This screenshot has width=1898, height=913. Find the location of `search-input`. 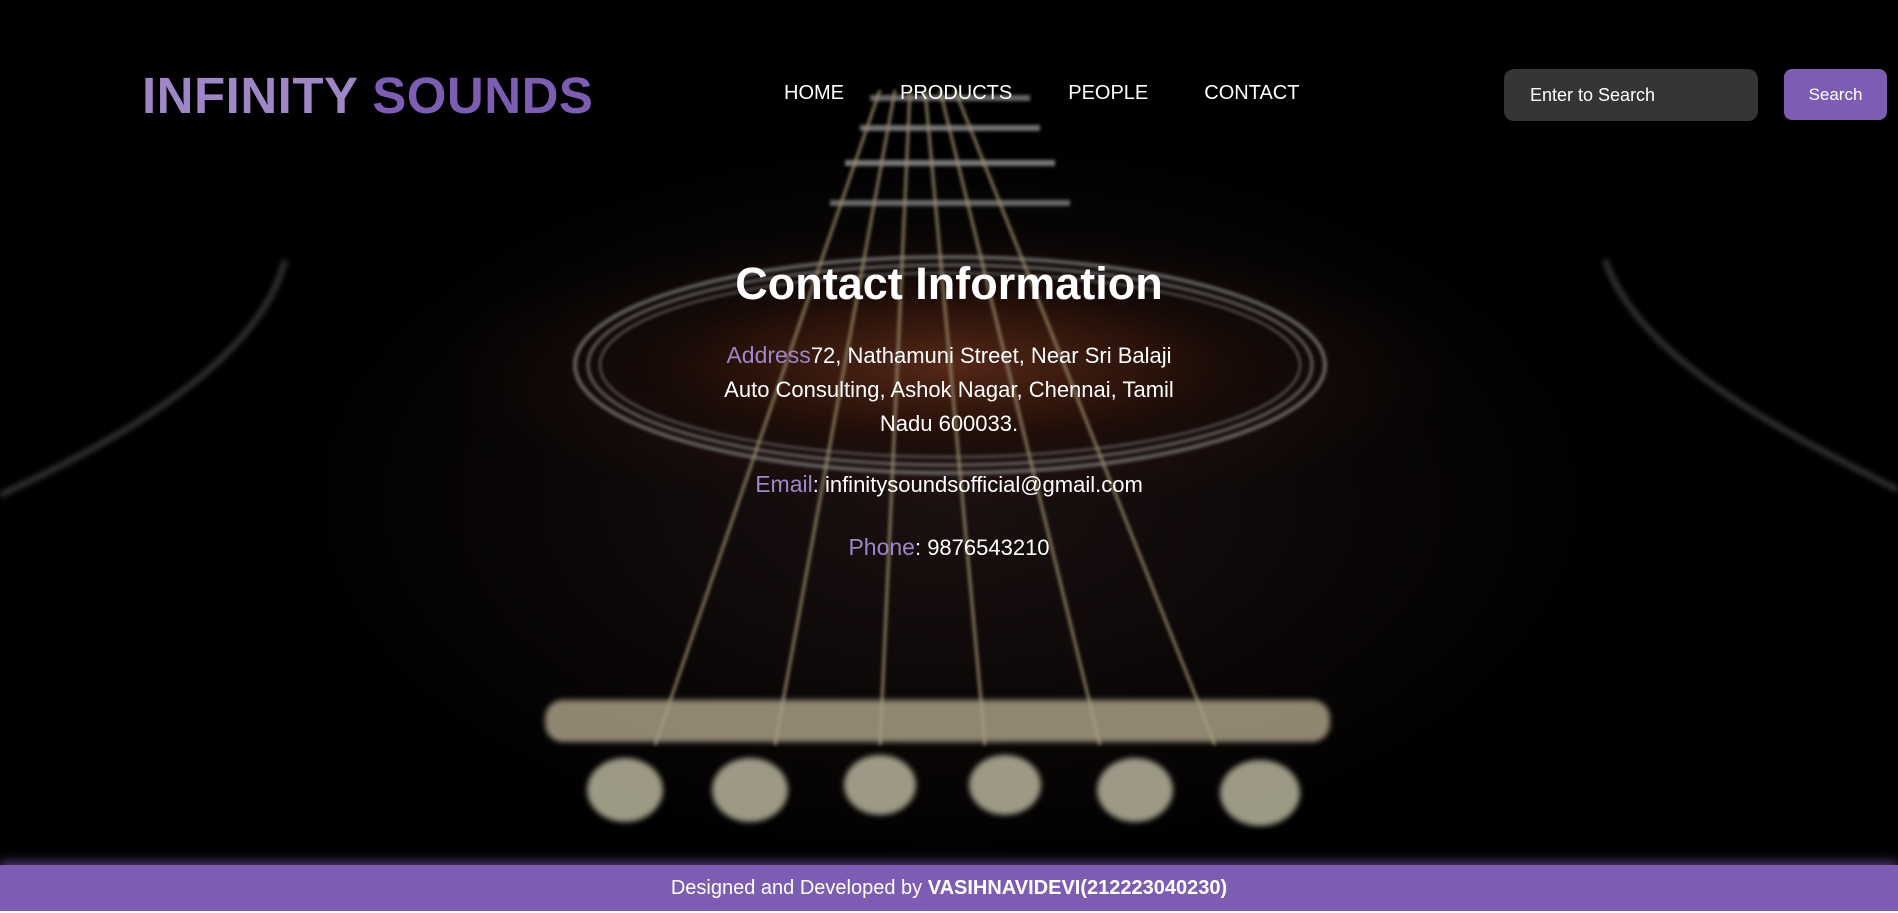

search-input is located at coordinates (1631, 95).